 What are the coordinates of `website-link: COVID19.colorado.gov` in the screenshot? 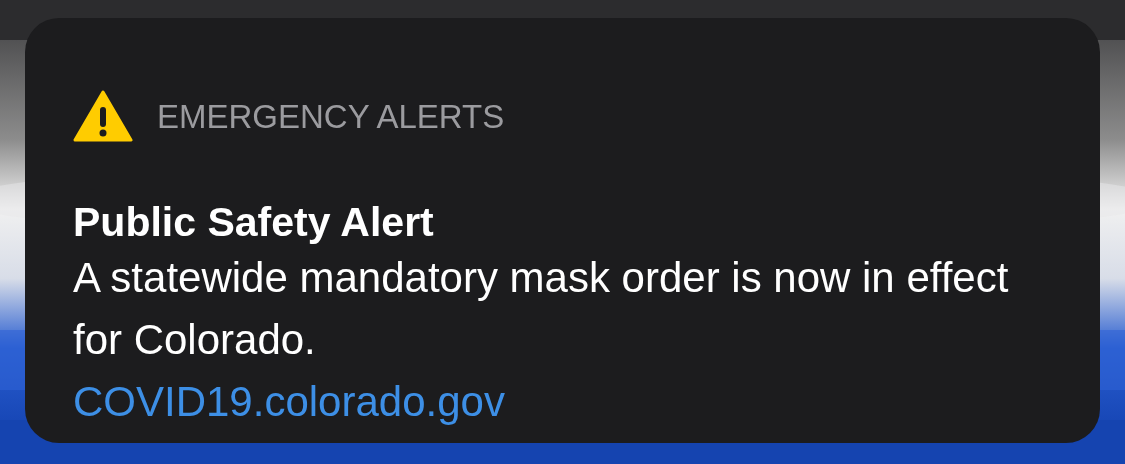 It's located at (289, 402).